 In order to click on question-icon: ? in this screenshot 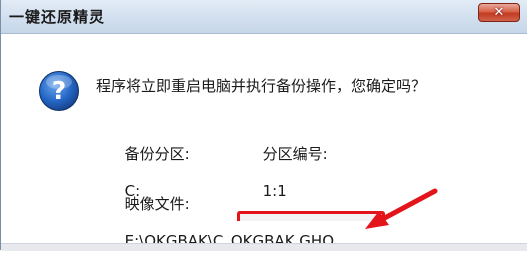, I will do `click(59, 91)`.